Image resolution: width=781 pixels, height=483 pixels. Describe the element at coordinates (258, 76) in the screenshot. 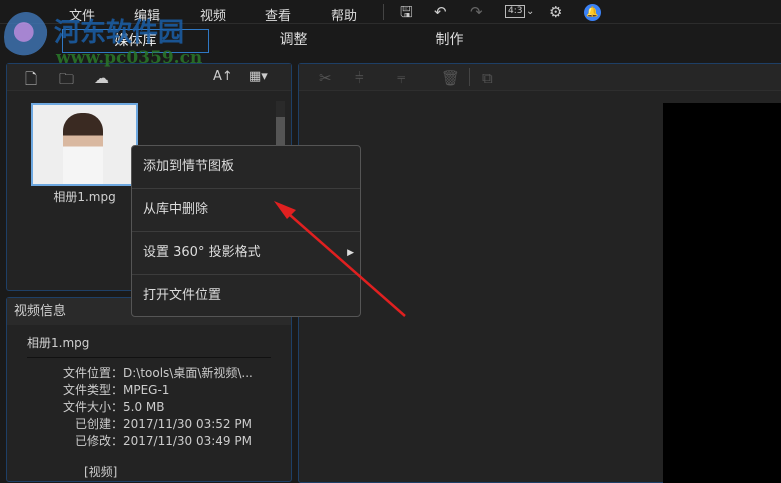

I see `grid-view-icon: ▦▾` at that location.